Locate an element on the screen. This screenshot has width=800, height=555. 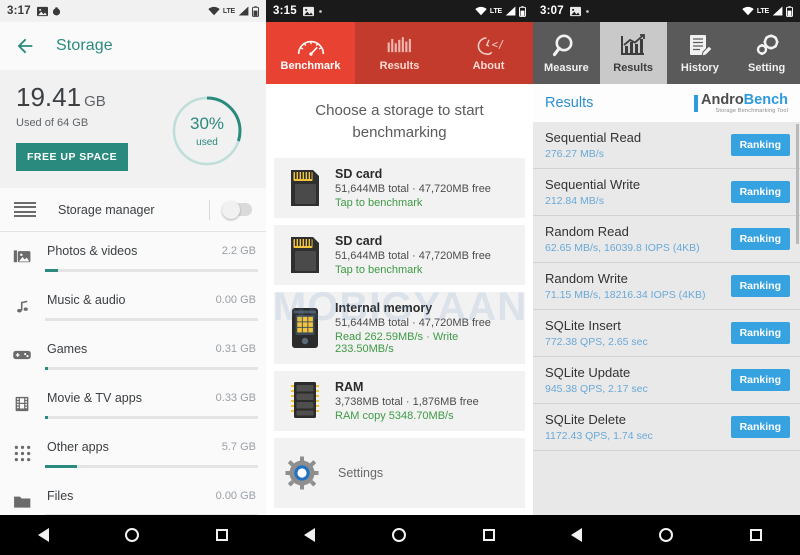
scrollbar is located at coordinates (797, 184).